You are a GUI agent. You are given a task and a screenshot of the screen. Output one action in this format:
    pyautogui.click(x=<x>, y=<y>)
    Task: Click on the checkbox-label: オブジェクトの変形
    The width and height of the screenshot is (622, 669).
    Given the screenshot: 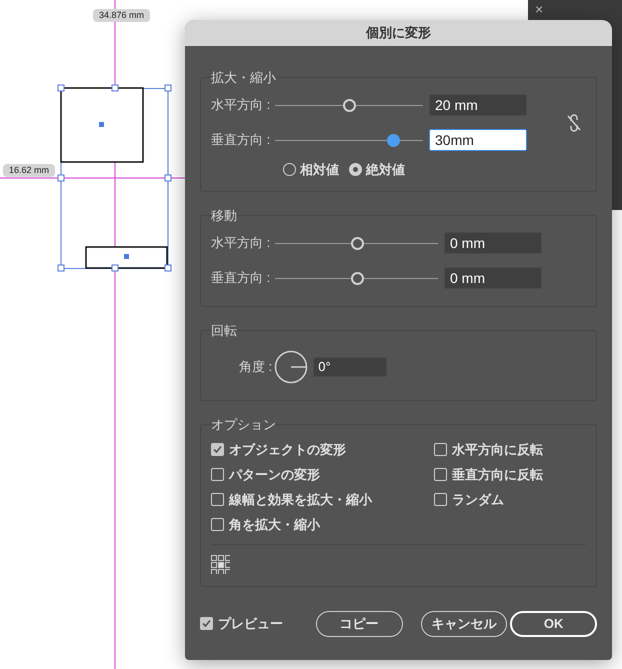 What is the action you would take?
    pyautogui.click(x=287, y=449)
    